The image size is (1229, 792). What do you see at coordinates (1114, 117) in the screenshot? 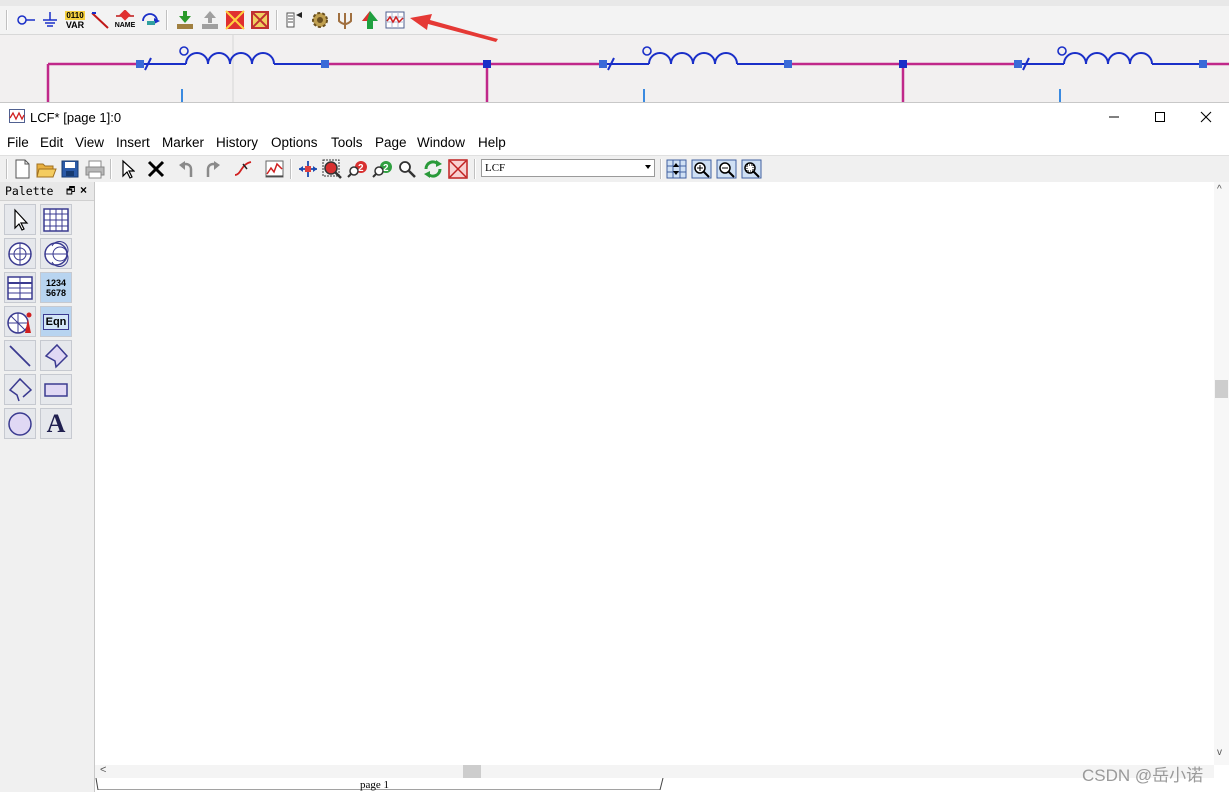
I see `minimize-button` at bounding box center [1114, 117].